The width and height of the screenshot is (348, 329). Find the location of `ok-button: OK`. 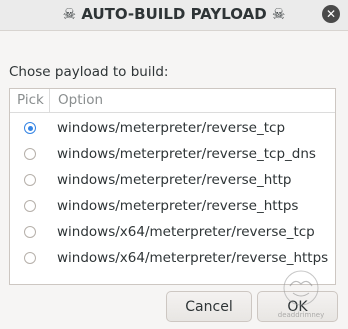

ok-button: OK is located at coordinates (297, 306).